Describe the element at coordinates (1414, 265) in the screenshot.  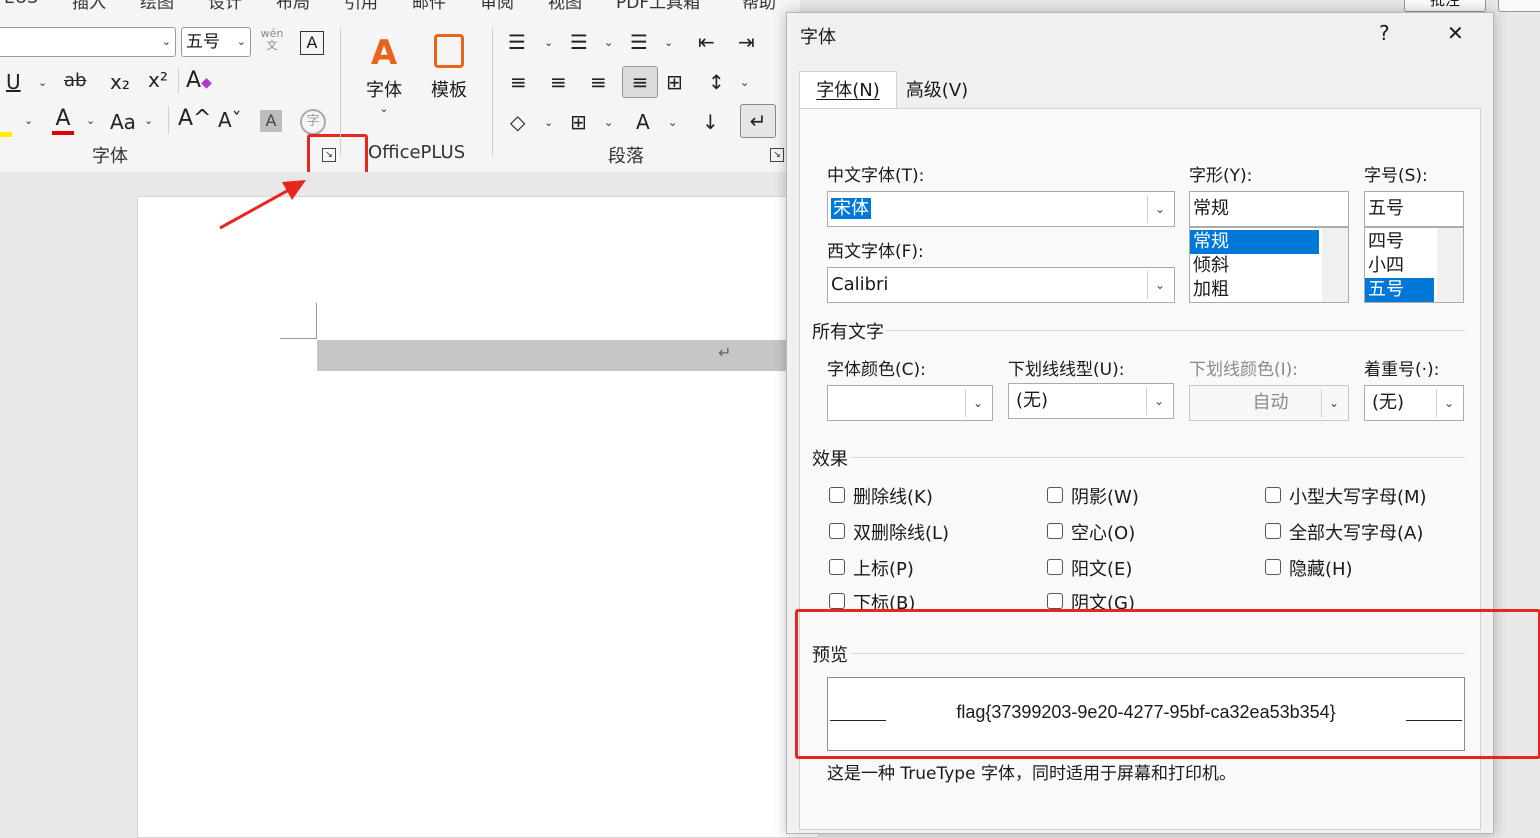
I see `size-listbox: 四号 小四 五号` at that location.